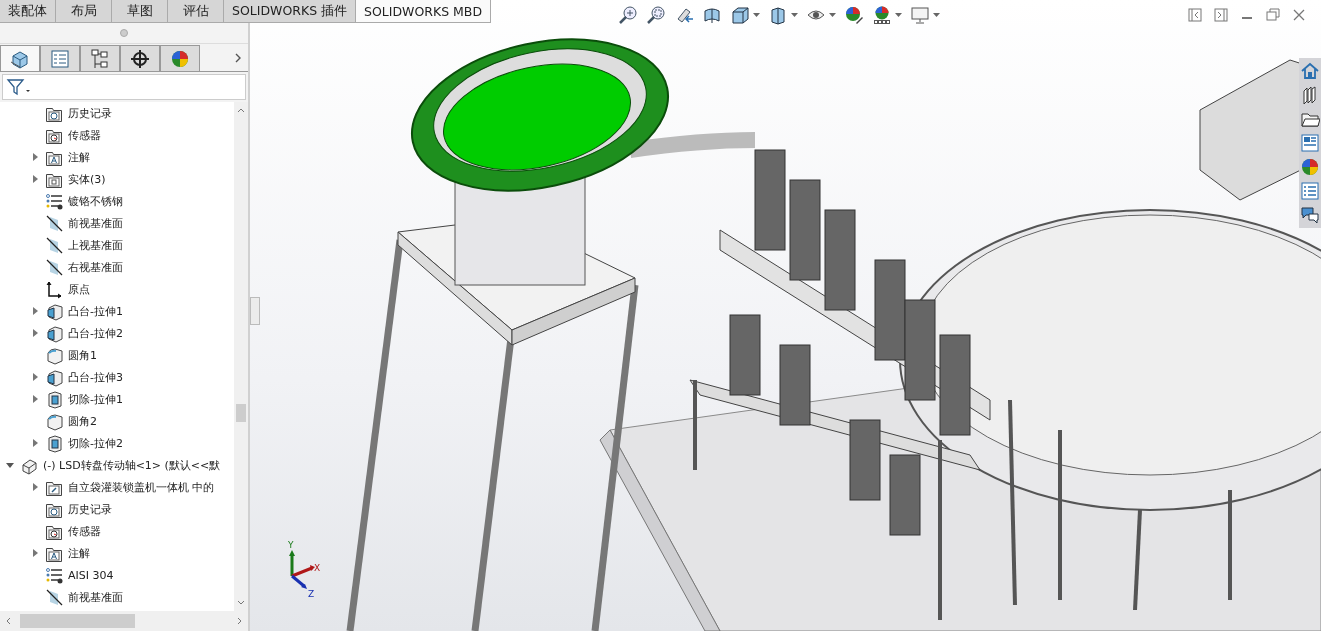  I want to click on axis-label: Z, so click(311, 594).